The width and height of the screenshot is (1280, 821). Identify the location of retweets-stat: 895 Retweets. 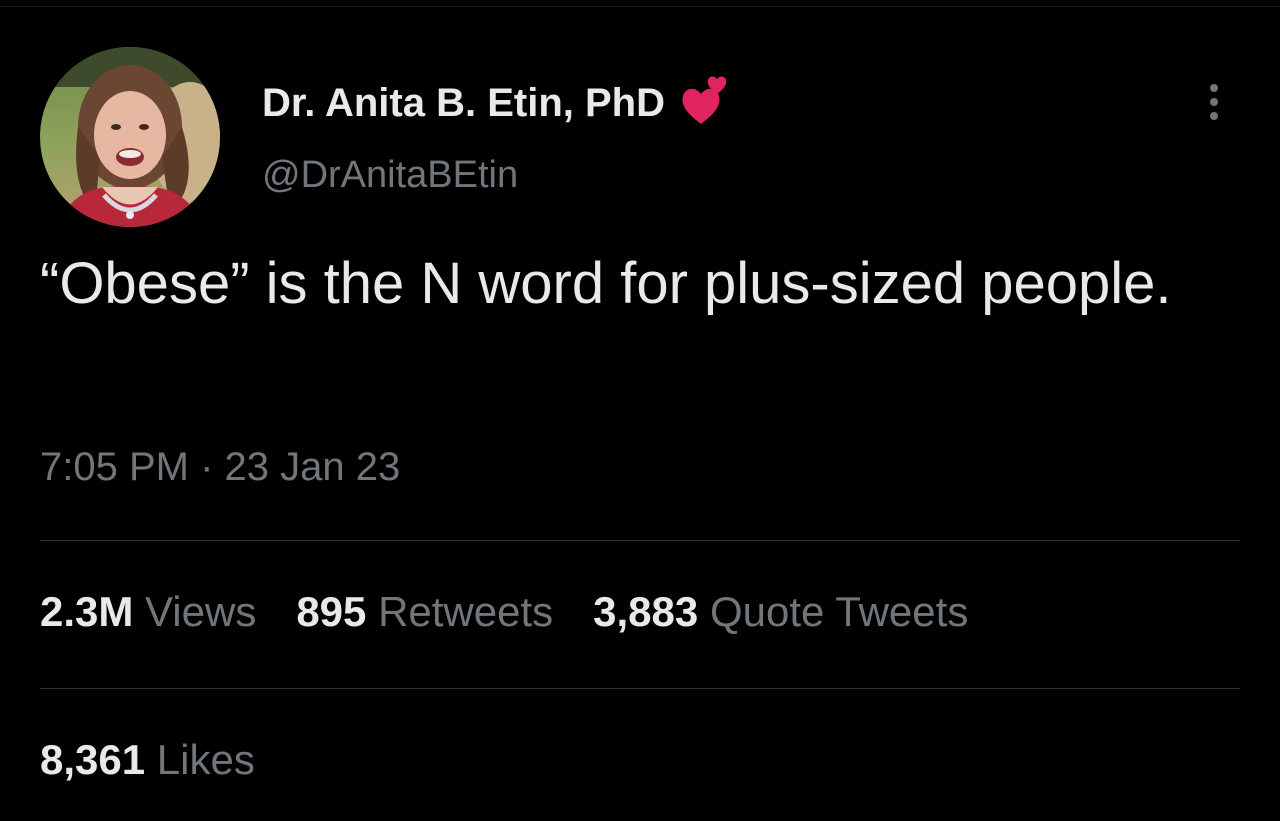
(424, 612).